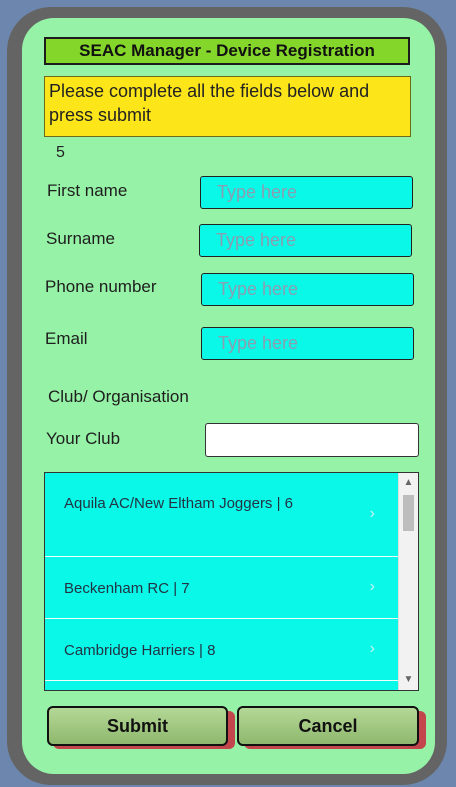  Describe the element at coordinates (306, 192) in the screenshot. I see `first-name-field: Type here` at that location.